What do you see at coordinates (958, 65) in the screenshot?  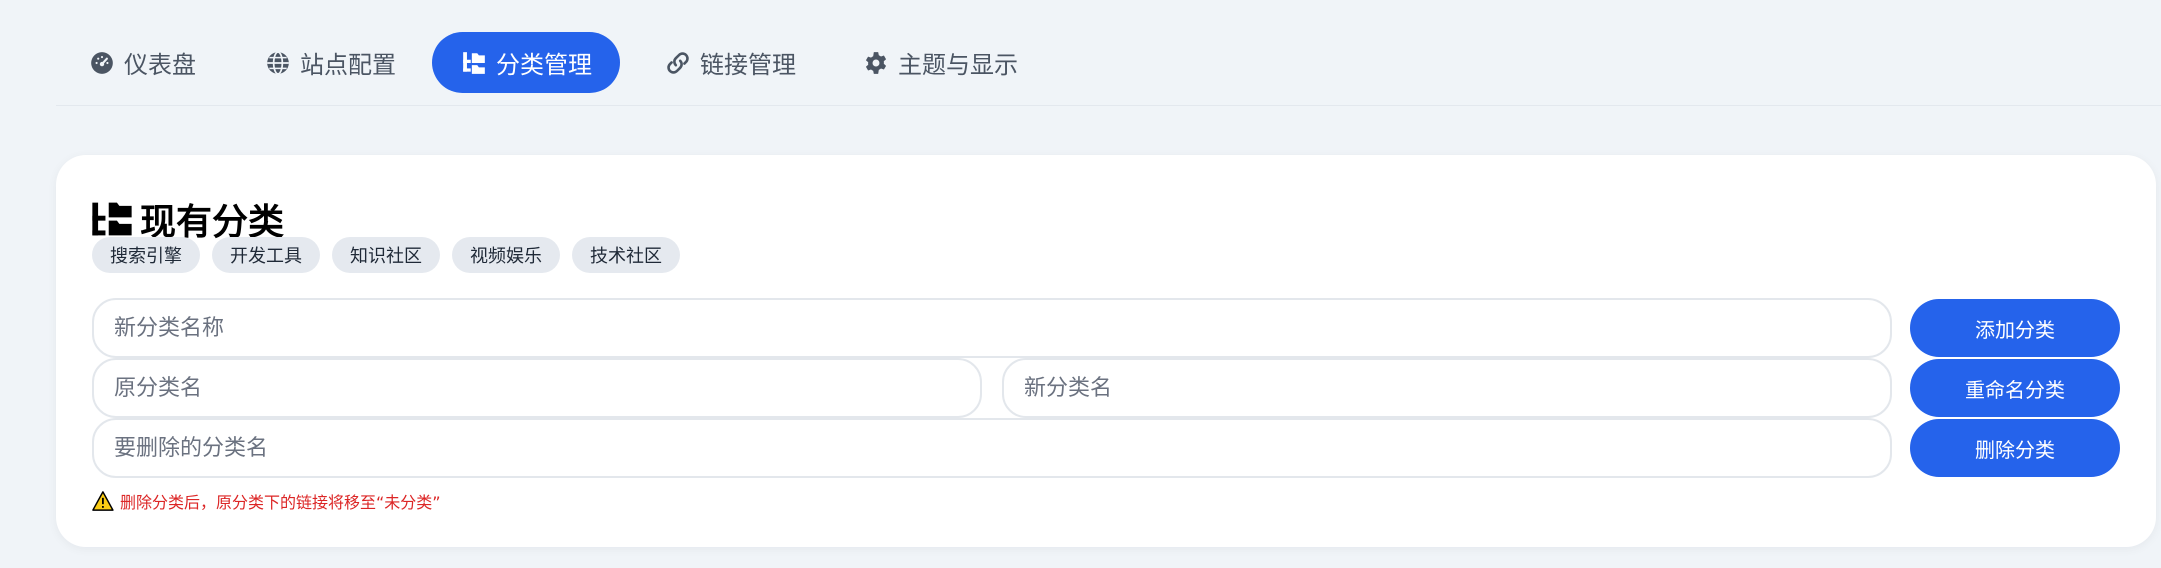 I see `tab-label: 主题与显示` at bounding box center [958, 65].